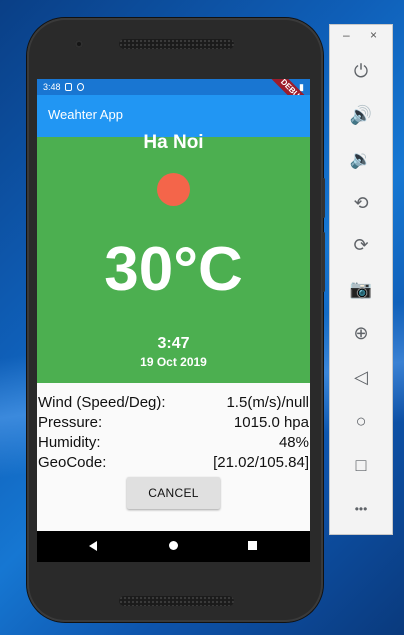 The image size is (404, 635). I want to click on info-value: 1015.0 hpa, so click(271, 422).